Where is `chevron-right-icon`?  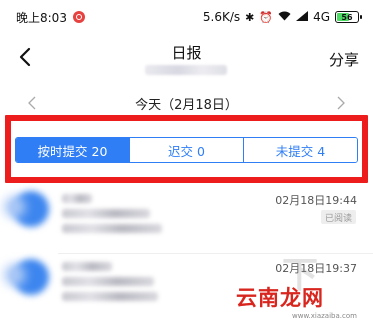 chevron-right-icon is located at coordinates (341, 103).